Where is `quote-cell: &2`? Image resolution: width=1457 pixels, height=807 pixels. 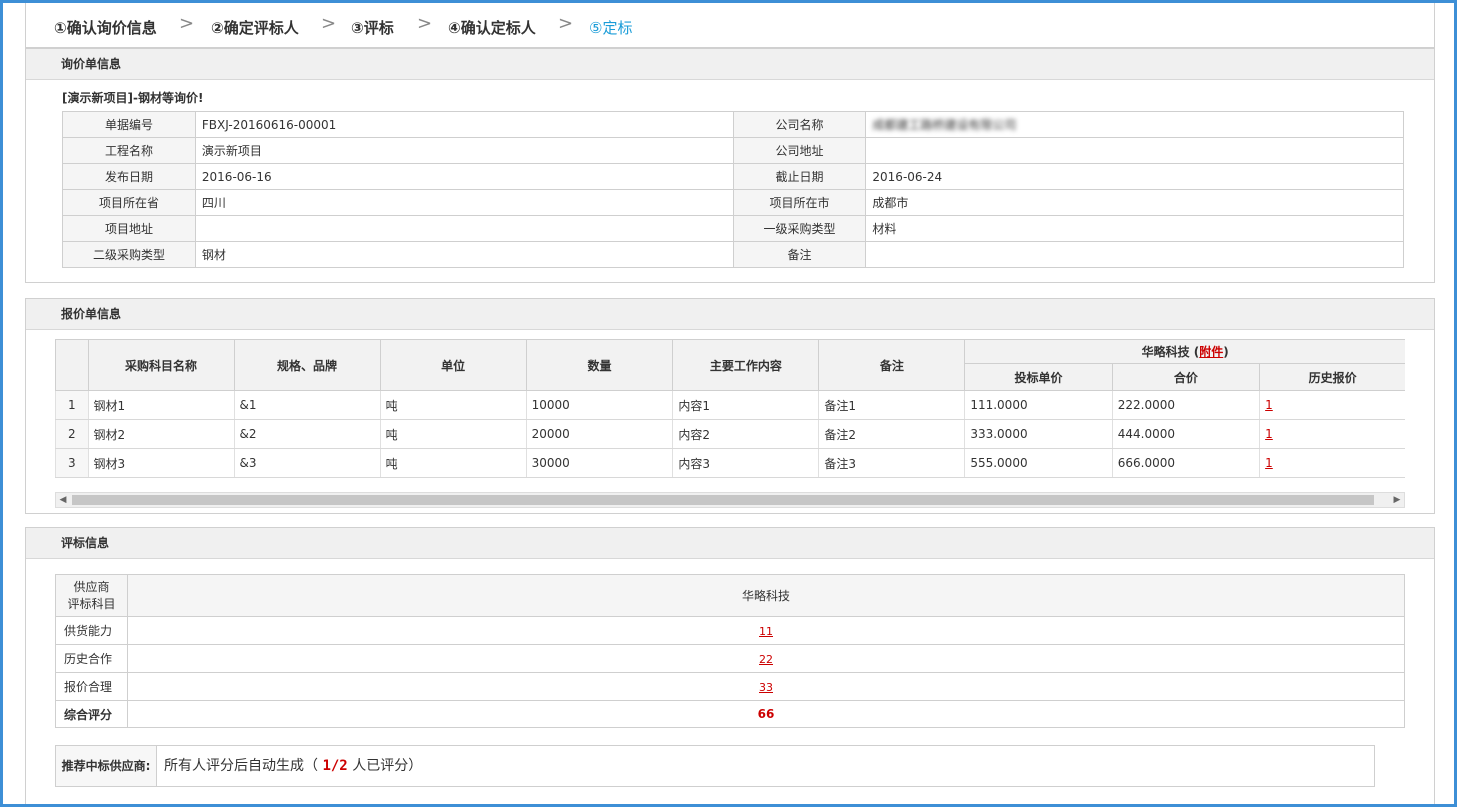 quote-cell: &2 is located at coordinates (307, 434).